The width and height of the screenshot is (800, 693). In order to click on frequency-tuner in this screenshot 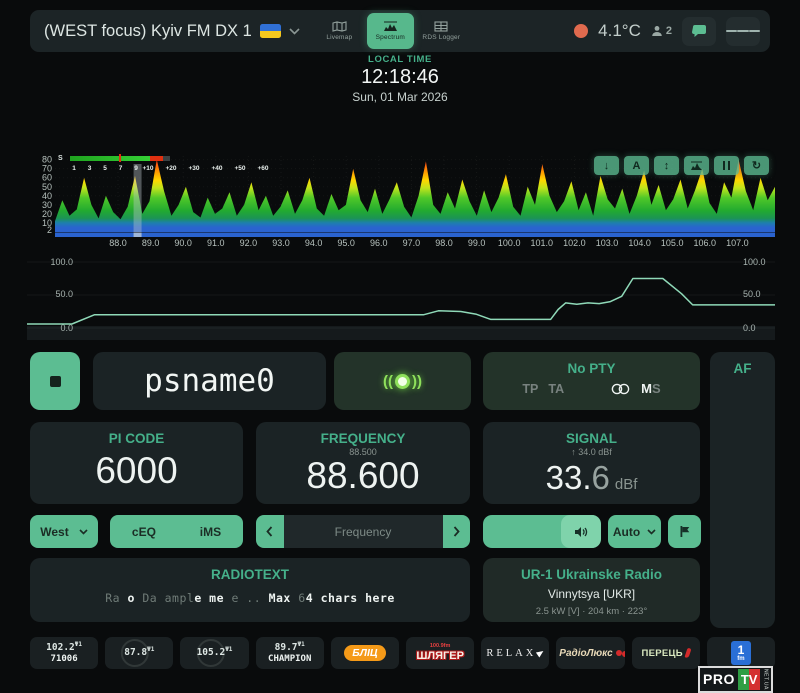, I will do `click(363, 531)`.